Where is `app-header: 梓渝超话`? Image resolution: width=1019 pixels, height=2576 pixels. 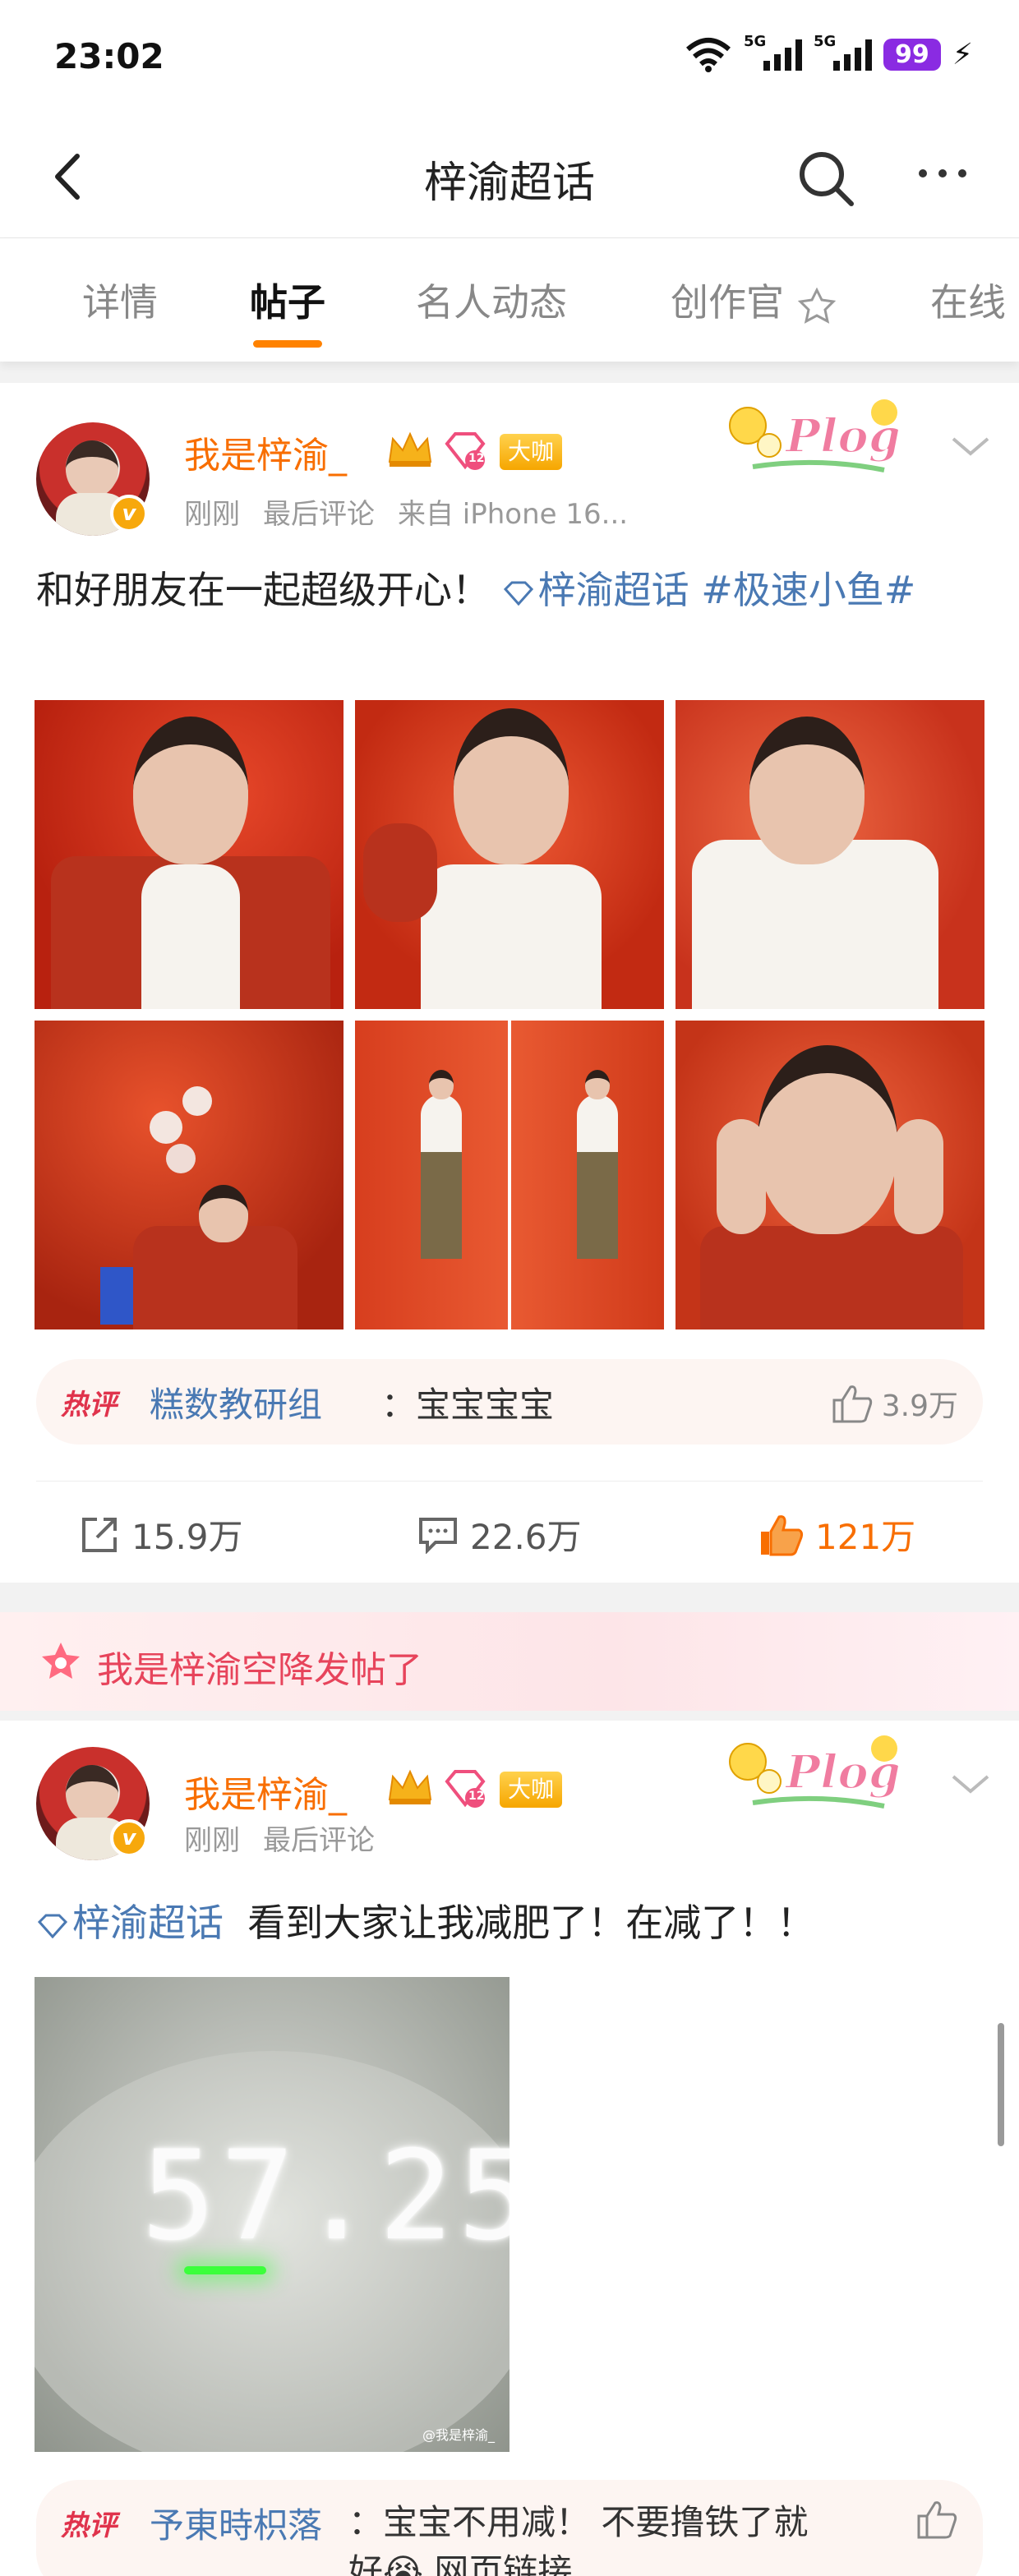 app-header: 梓渝超话 is located at coordinates (509, 176).